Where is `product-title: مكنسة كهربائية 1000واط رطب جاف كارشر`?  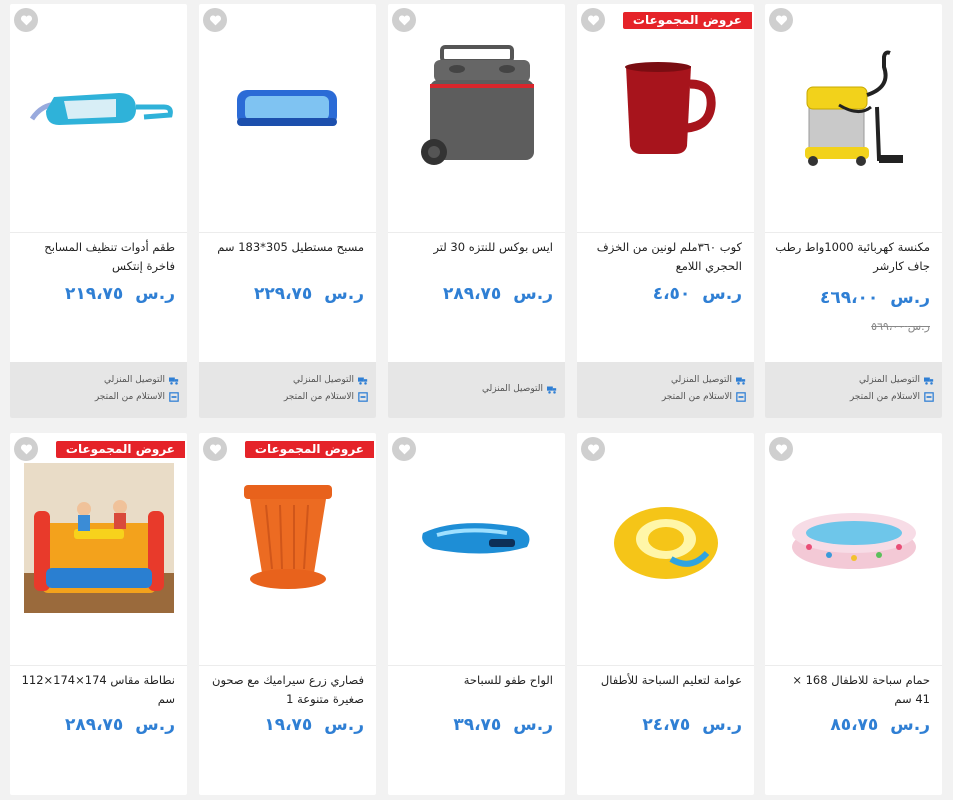
product-title: مكنسة كهربائية 1000واط رطب جاف كارشر is located at coordinates (852, 257).